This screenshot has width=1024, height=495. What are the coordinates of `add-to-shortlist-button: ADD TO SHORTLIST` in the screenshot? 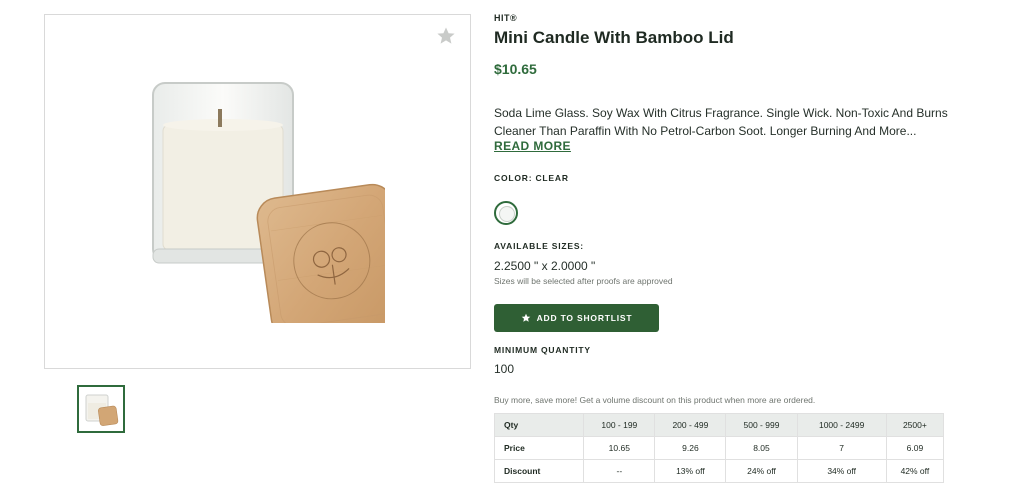 It's located at (576, 318).